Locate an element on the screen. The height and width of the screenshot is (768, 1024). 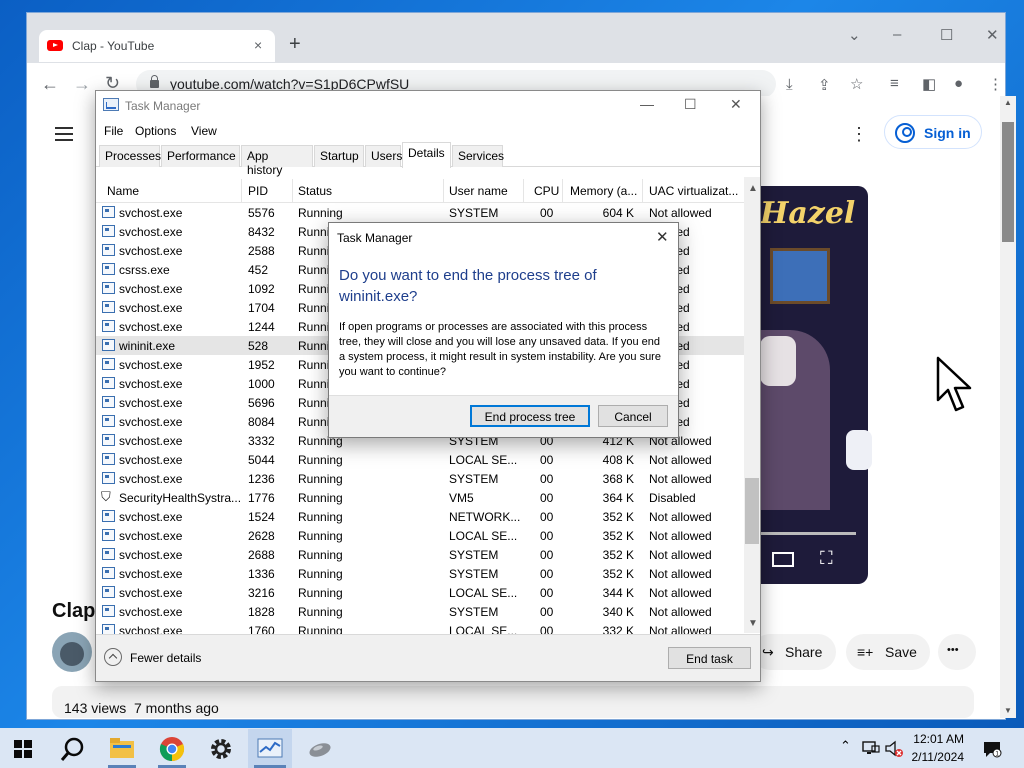
video-progress-bar is located at coordinates (808, 533).